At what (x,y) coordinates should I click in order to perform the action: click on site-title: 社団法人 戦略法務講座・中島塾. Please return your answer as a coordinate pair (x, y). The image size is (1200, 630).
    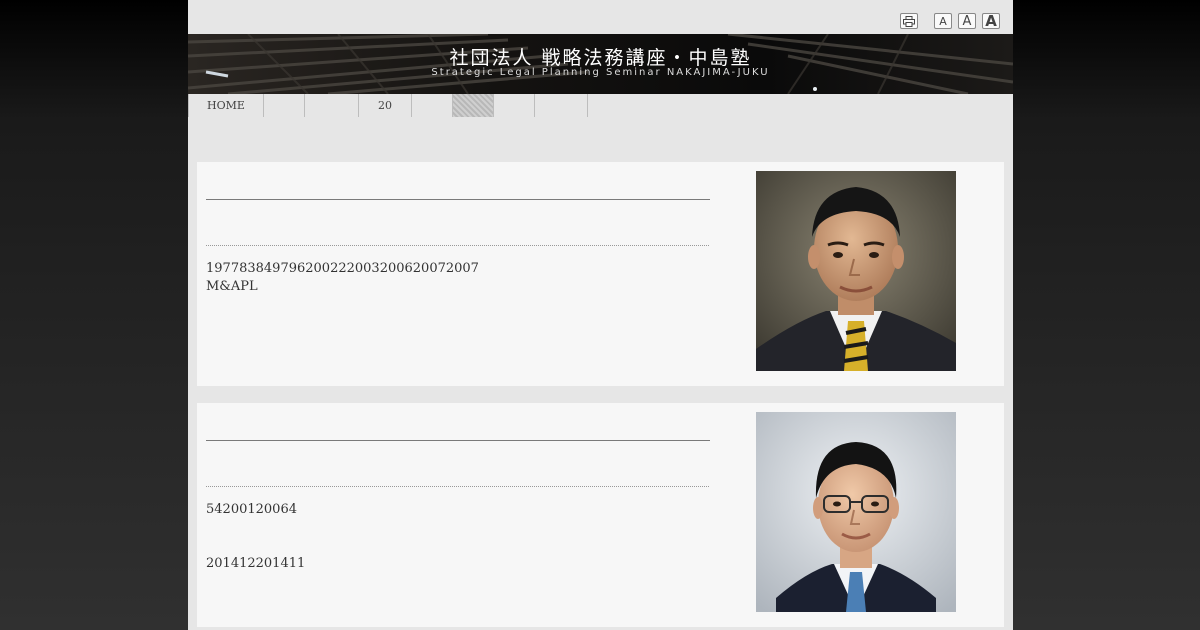
    Looking at the image, I should click on (600, 58).